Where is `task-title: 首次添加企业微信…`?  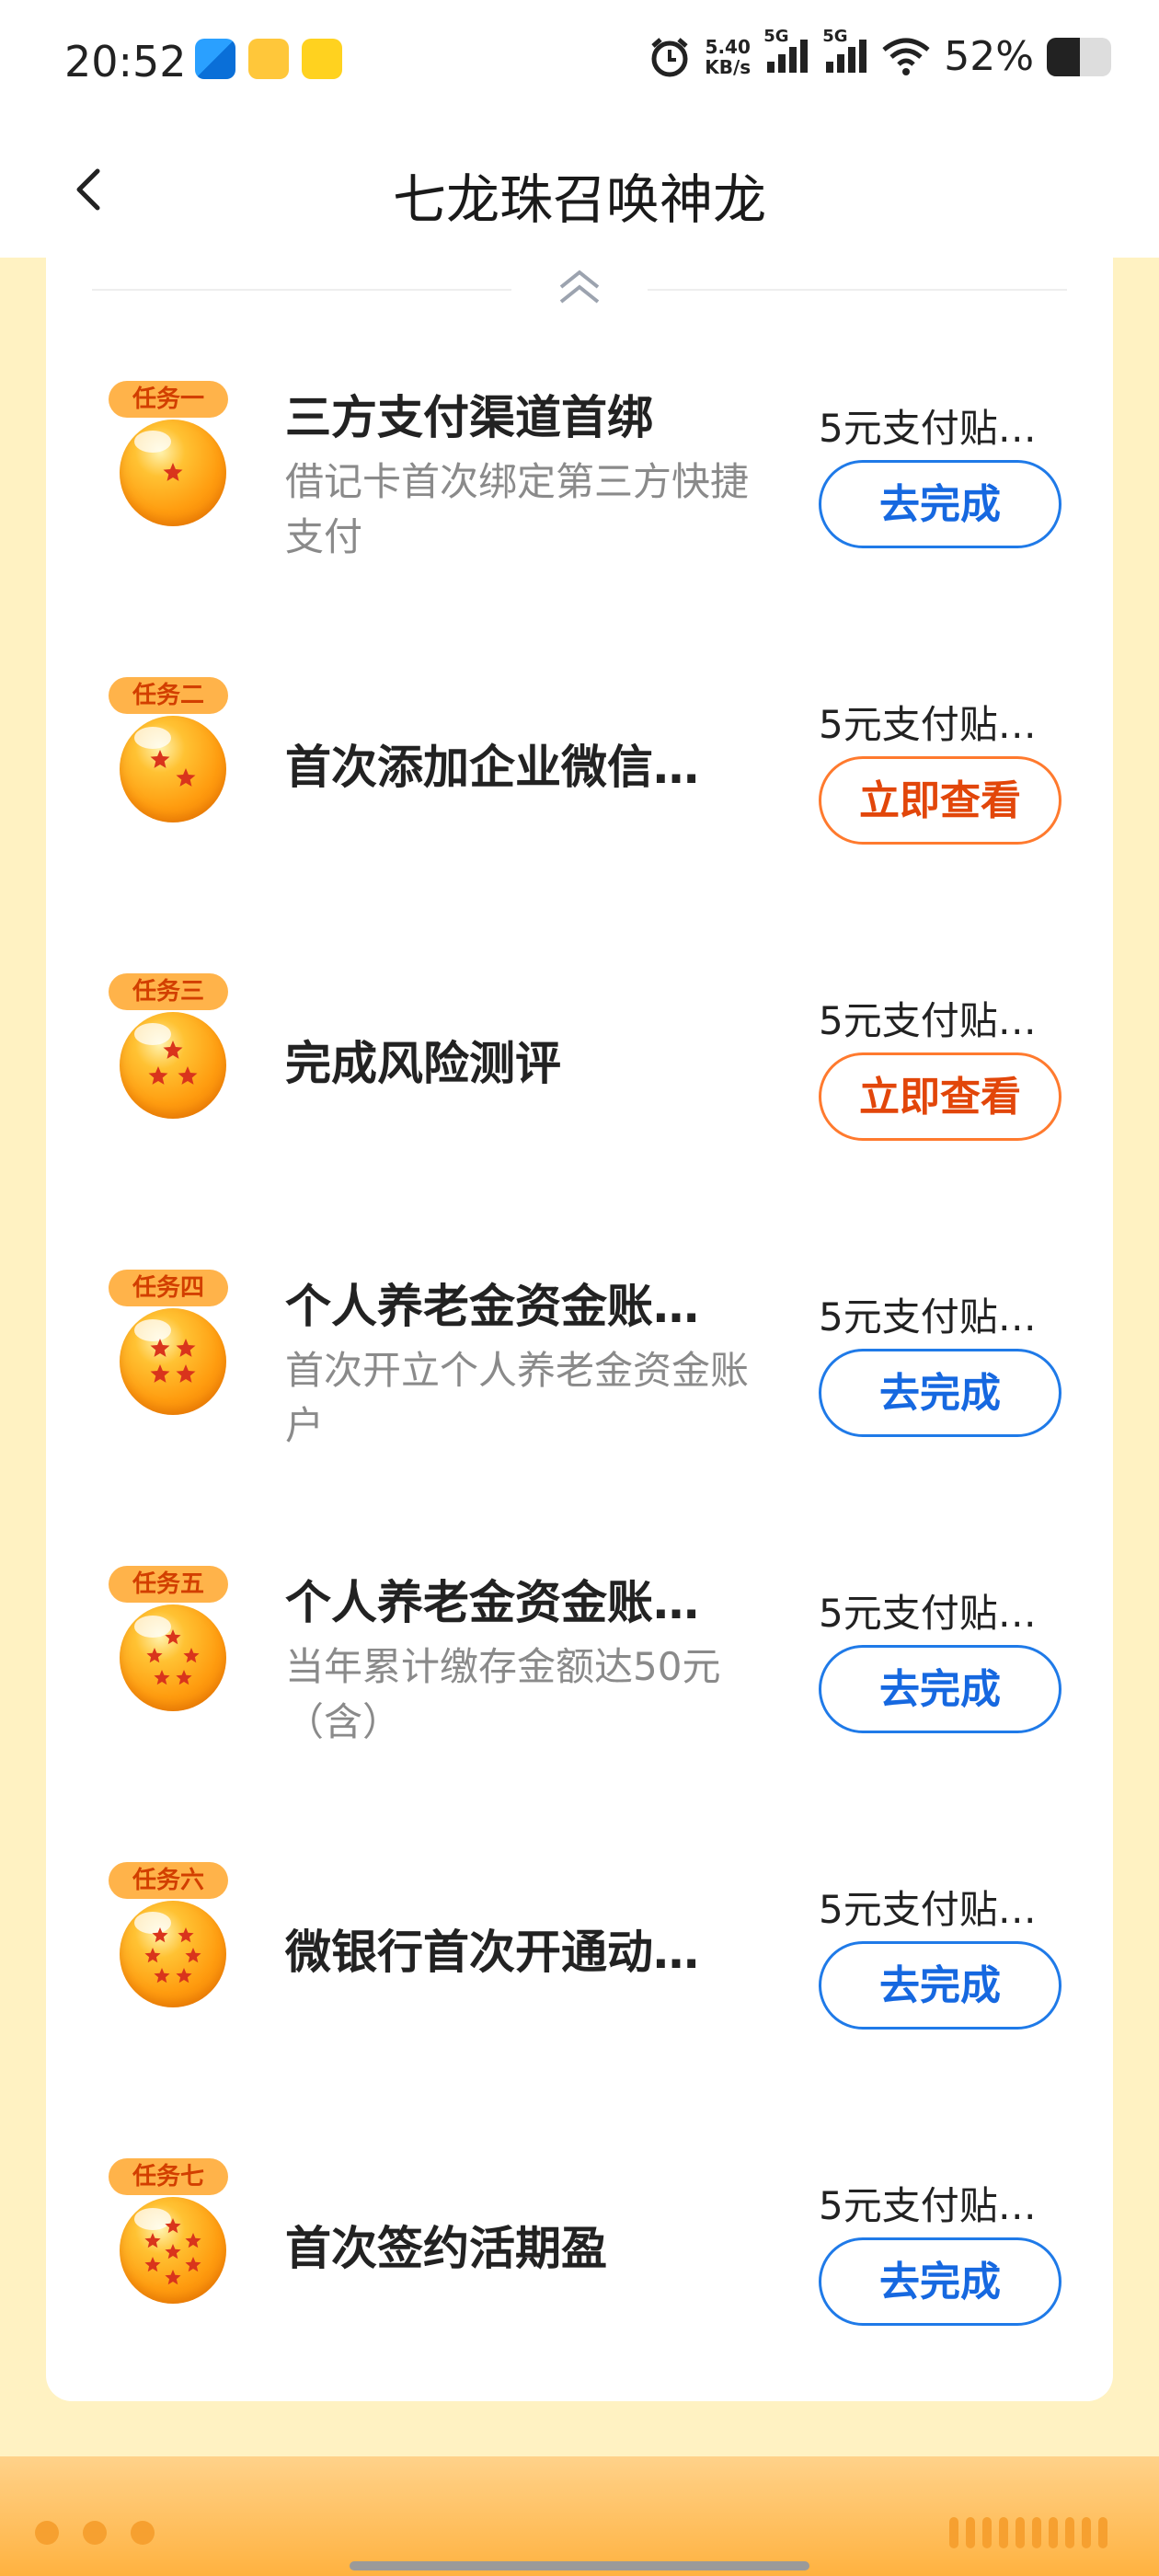
task-title: 首次添加企业微信… is located at coordinates (492, 767).